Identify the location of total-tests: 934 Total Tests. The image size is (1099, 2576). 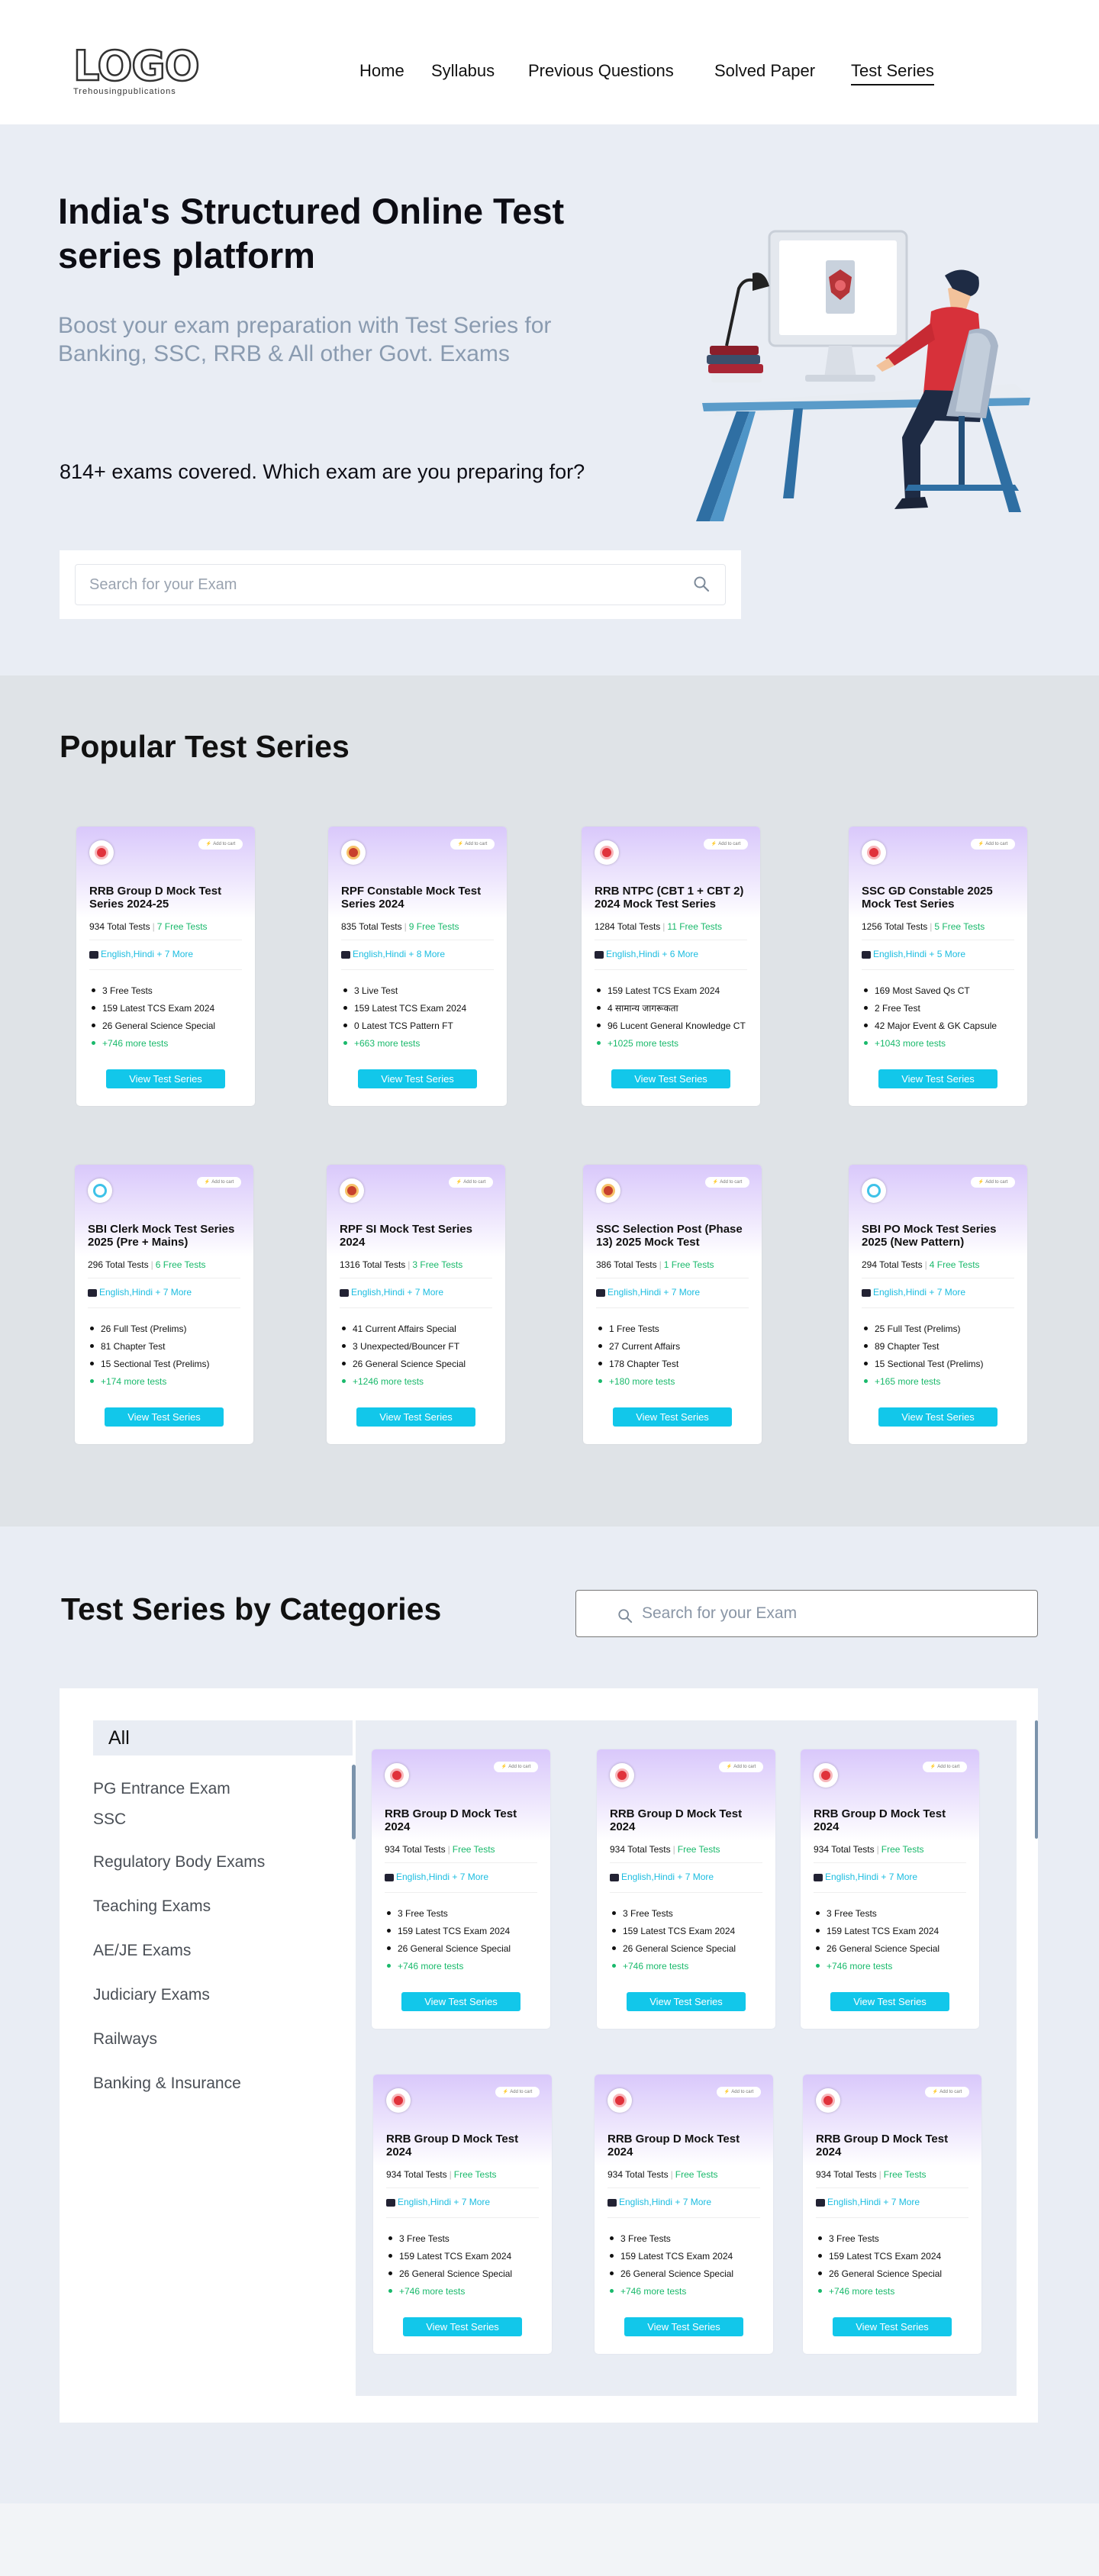
(846, 2175).